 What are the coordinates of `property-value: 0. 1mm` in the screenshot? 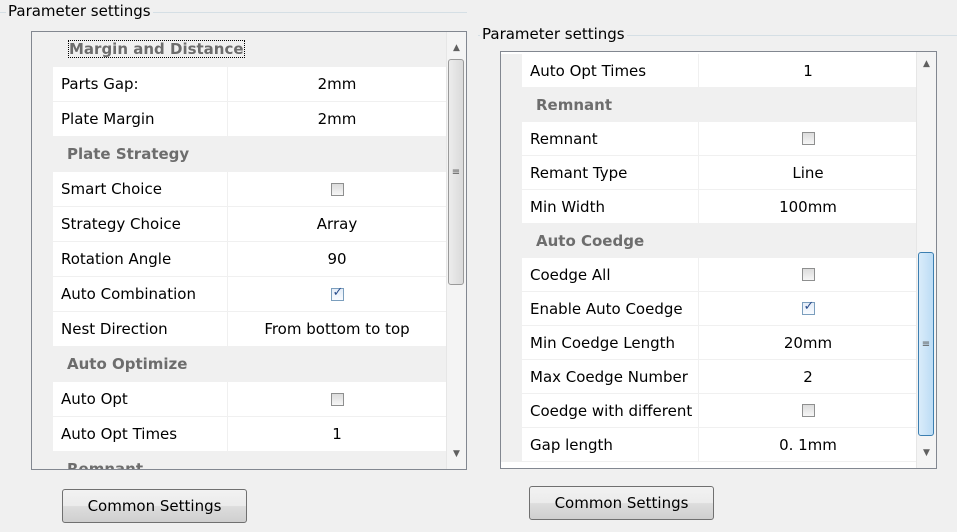 It's located at (808, 444).